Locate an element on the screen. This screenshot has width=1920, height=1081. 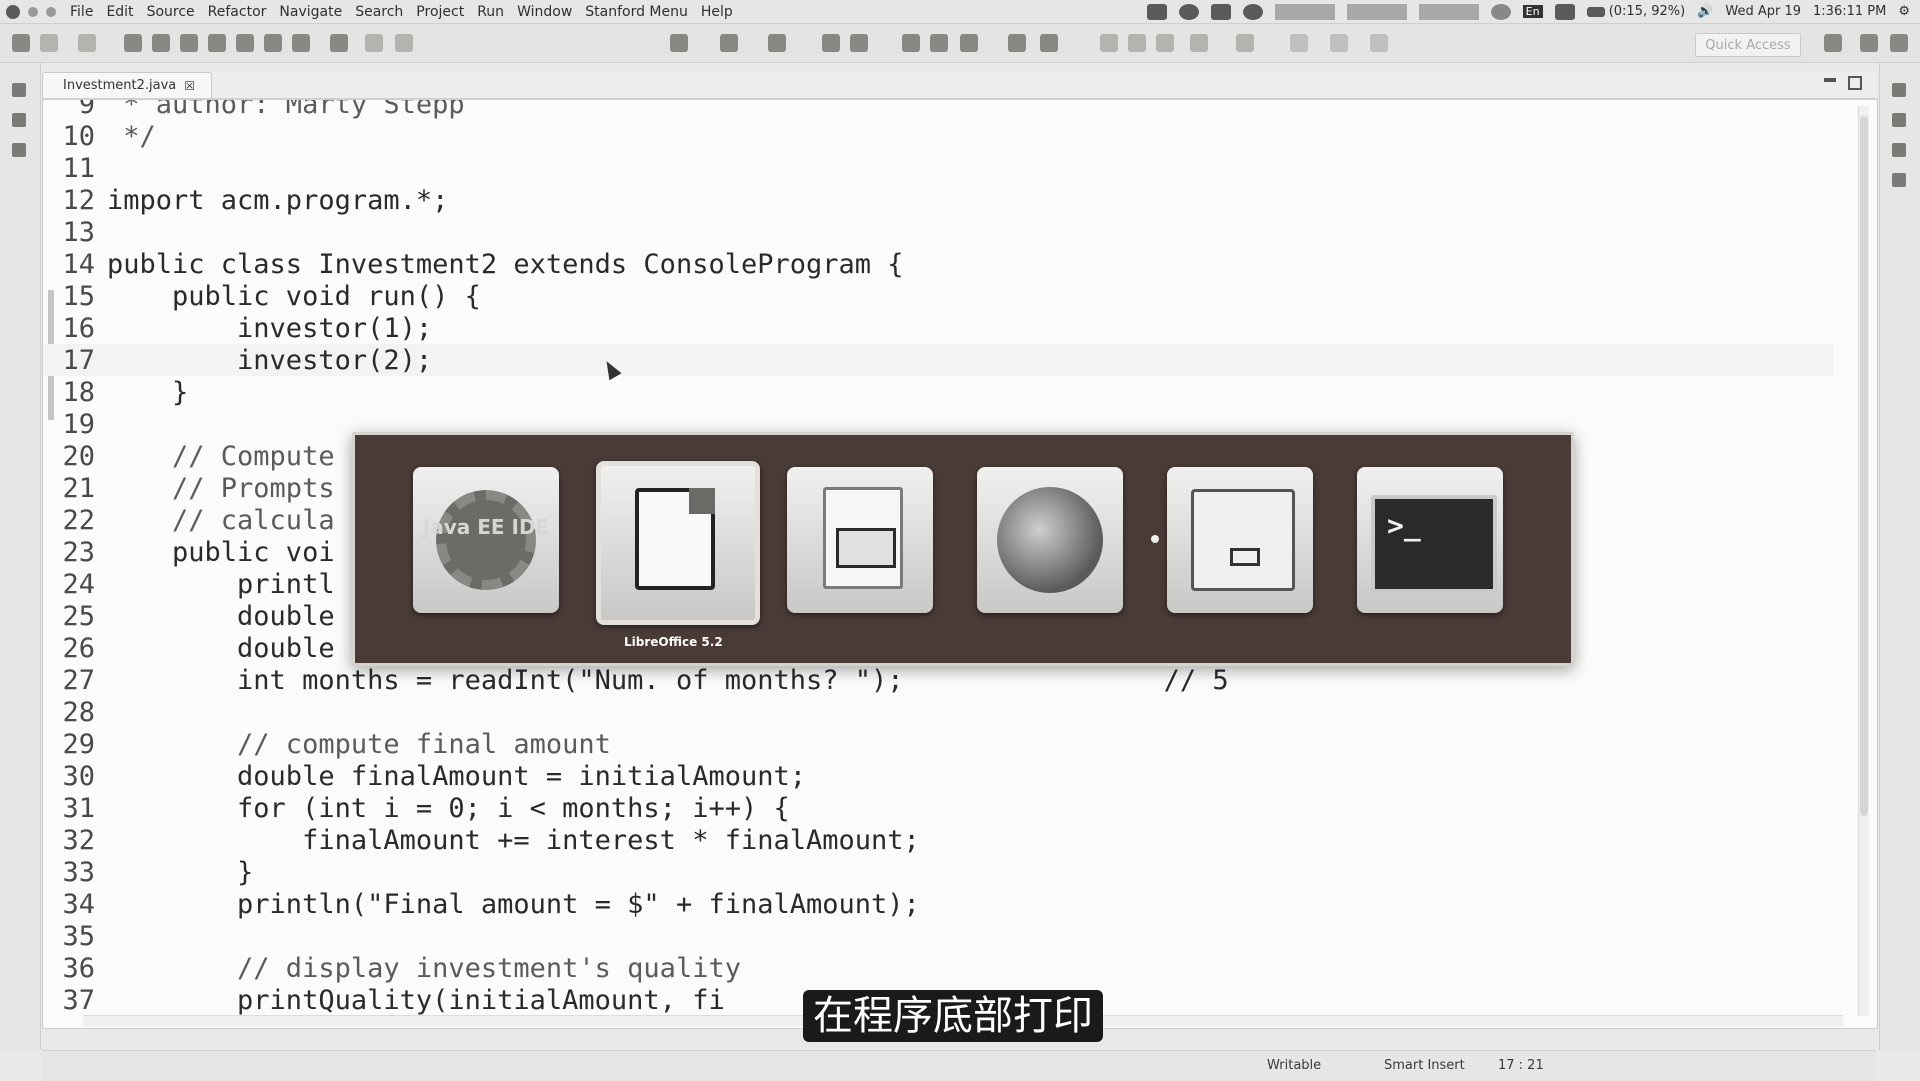
debug-perspective-icon is located at coordinates (1899, 43).